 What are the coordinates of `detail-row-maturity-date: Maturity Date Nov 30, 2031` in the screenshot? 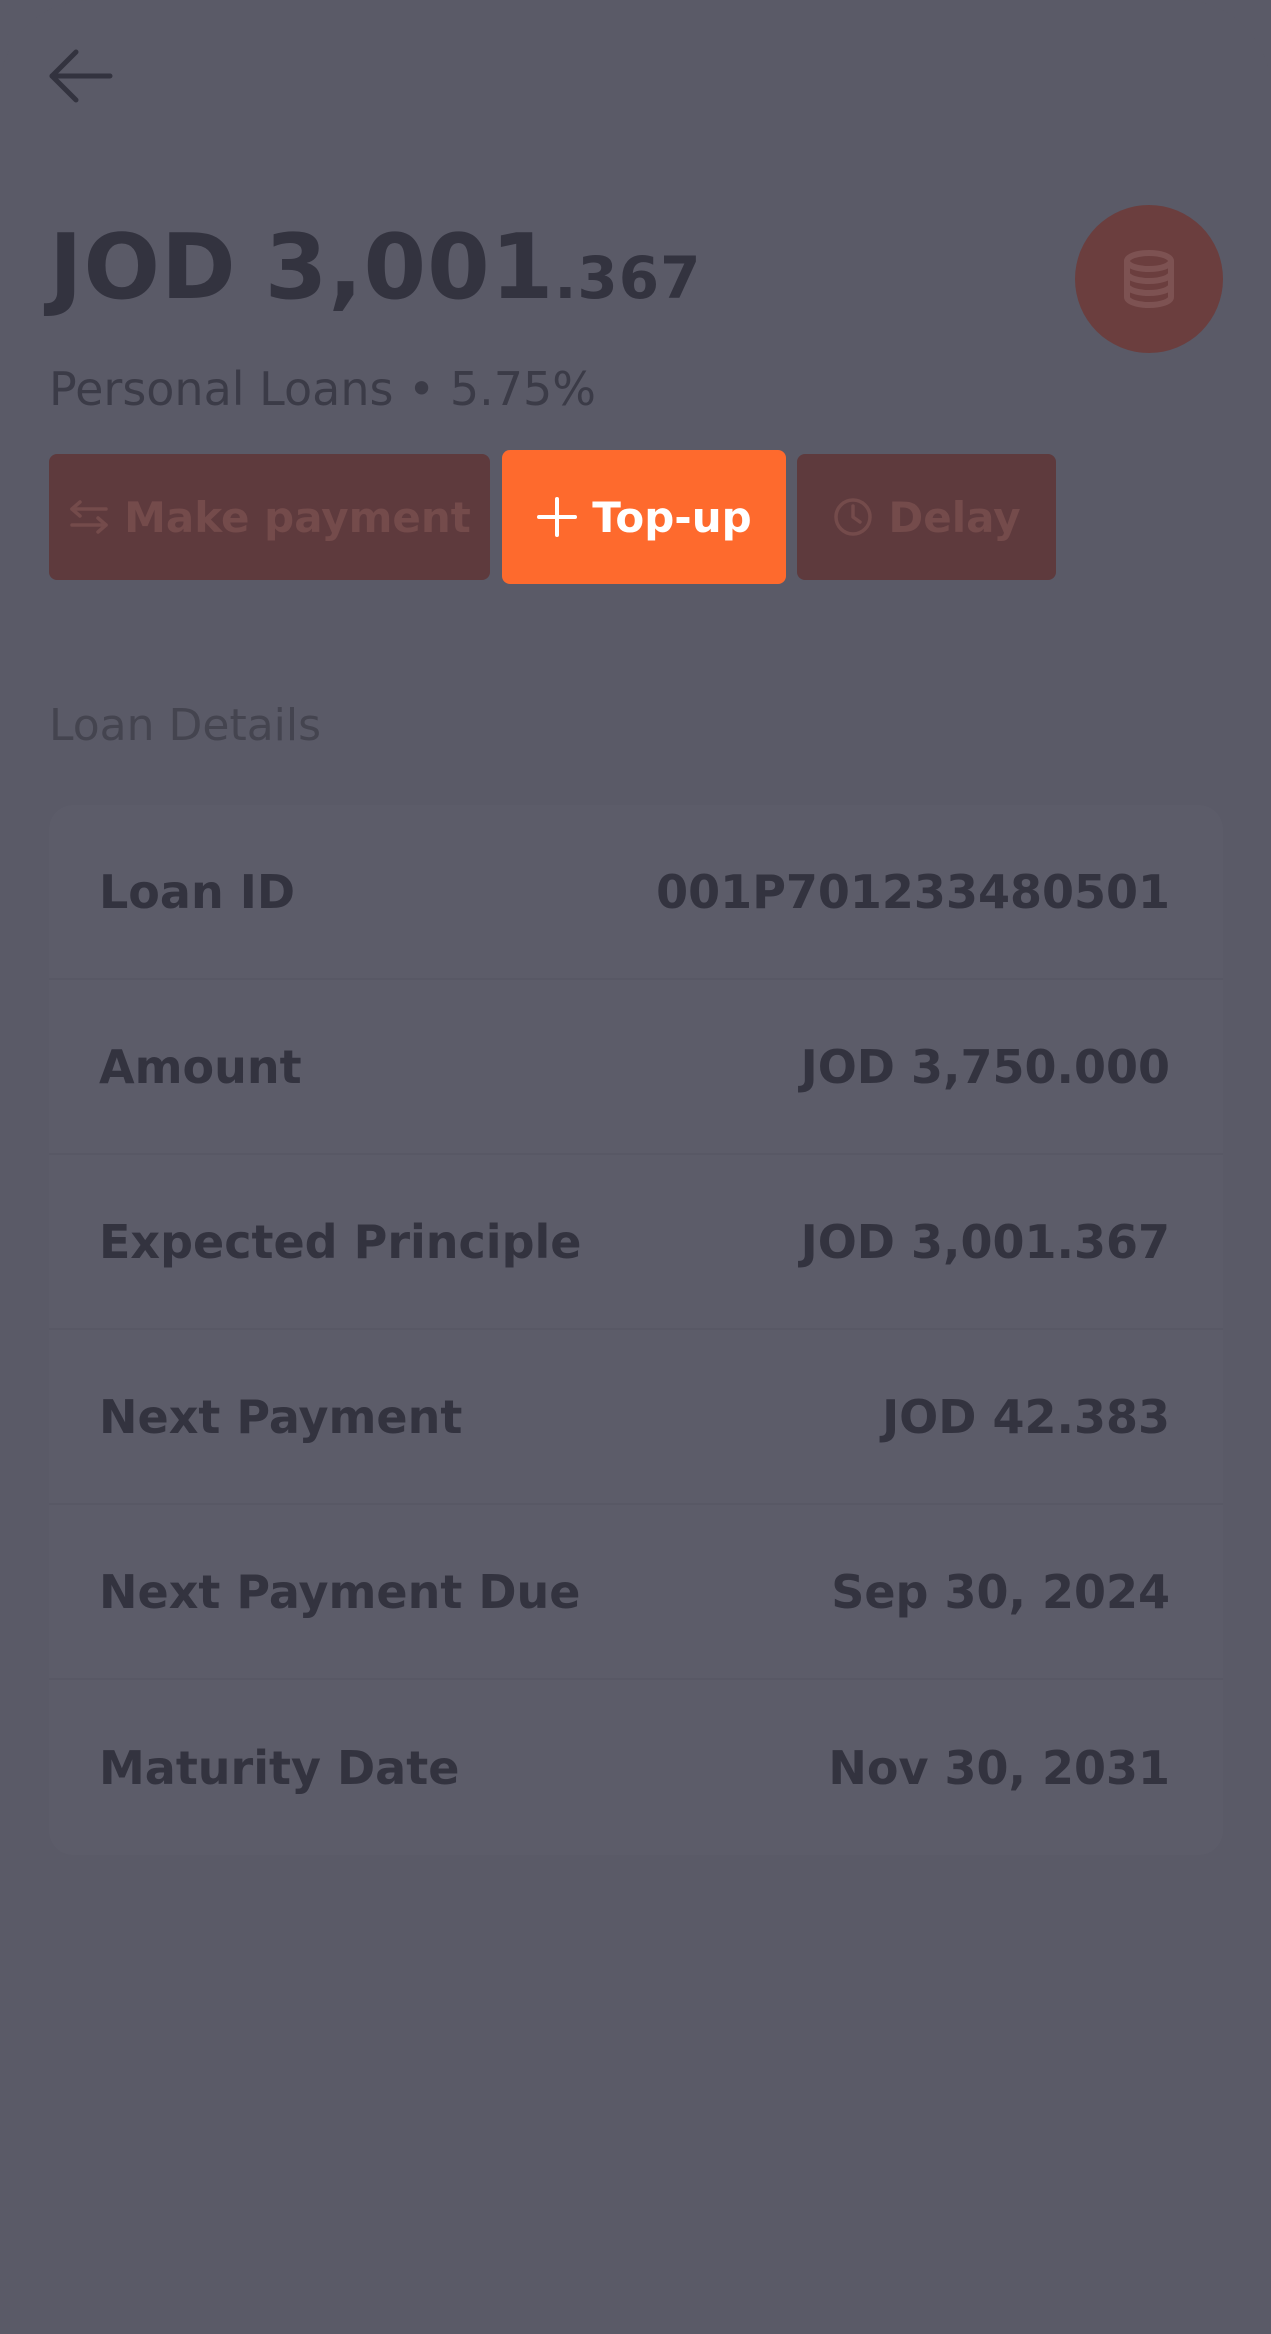 It's located at (636, 1767).